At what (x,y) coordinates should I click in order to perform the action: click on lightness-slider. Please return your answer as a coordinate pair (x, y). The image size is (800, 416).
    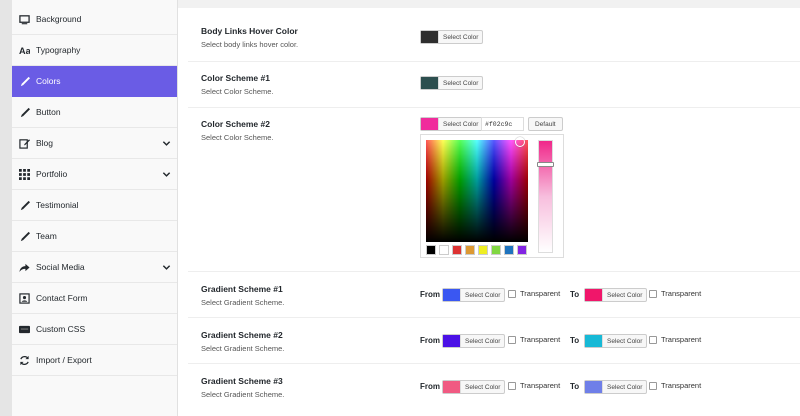
    Looking at the image, I should click on (545, 196).